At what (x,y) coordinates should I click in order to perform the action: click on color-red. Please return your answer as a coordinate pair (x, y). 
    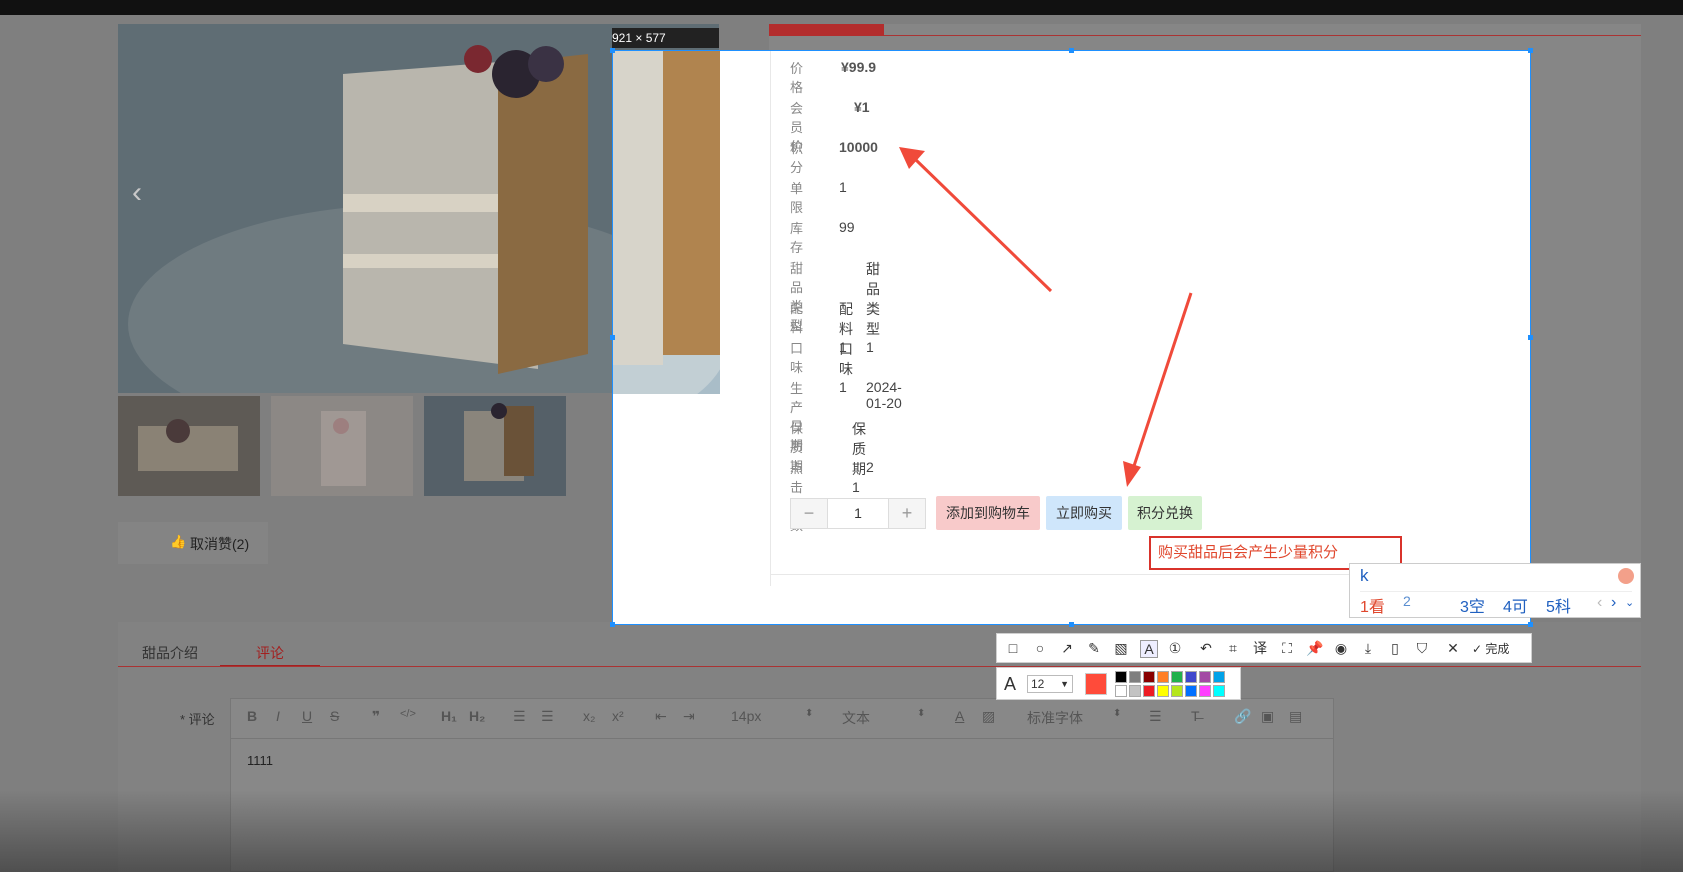
    Looking at the image, I should click on (1149, 691).